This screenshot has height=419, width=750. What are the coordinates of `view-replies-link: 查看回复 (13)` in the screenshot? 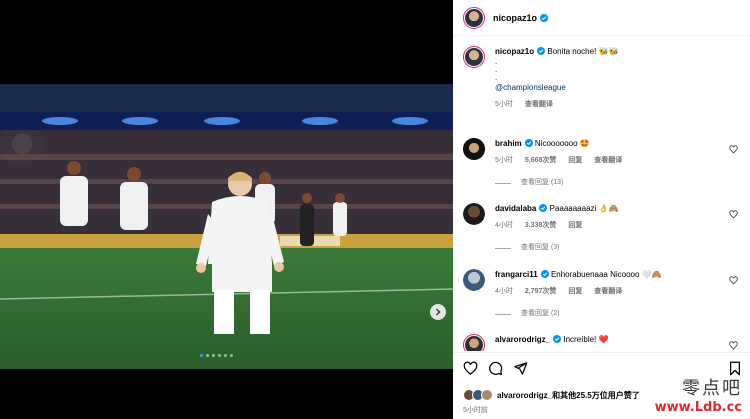 It's located at (616, 183).